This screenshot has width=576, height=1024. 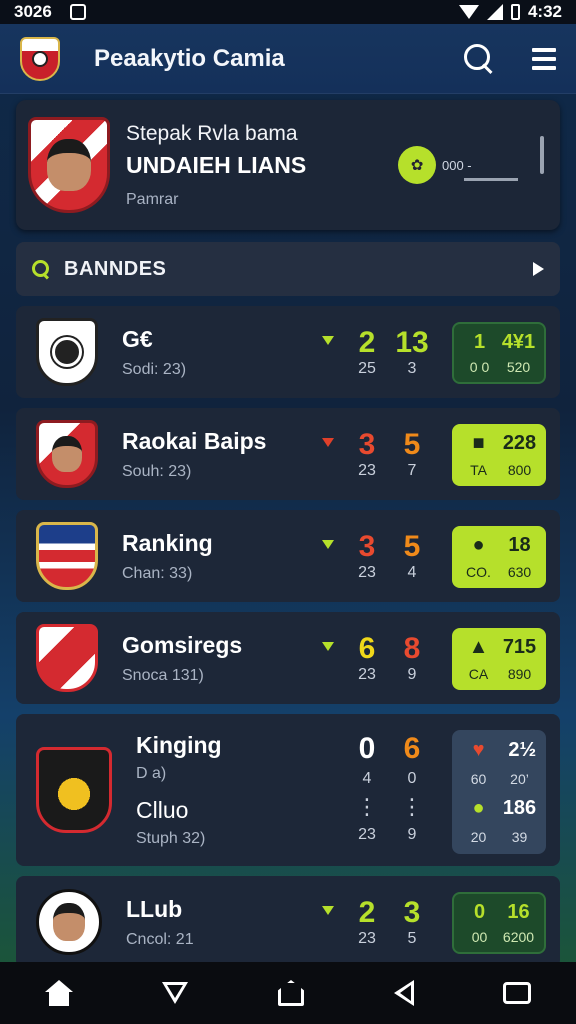 I want to click on stat-label: CA, so click(x=478, y=674).